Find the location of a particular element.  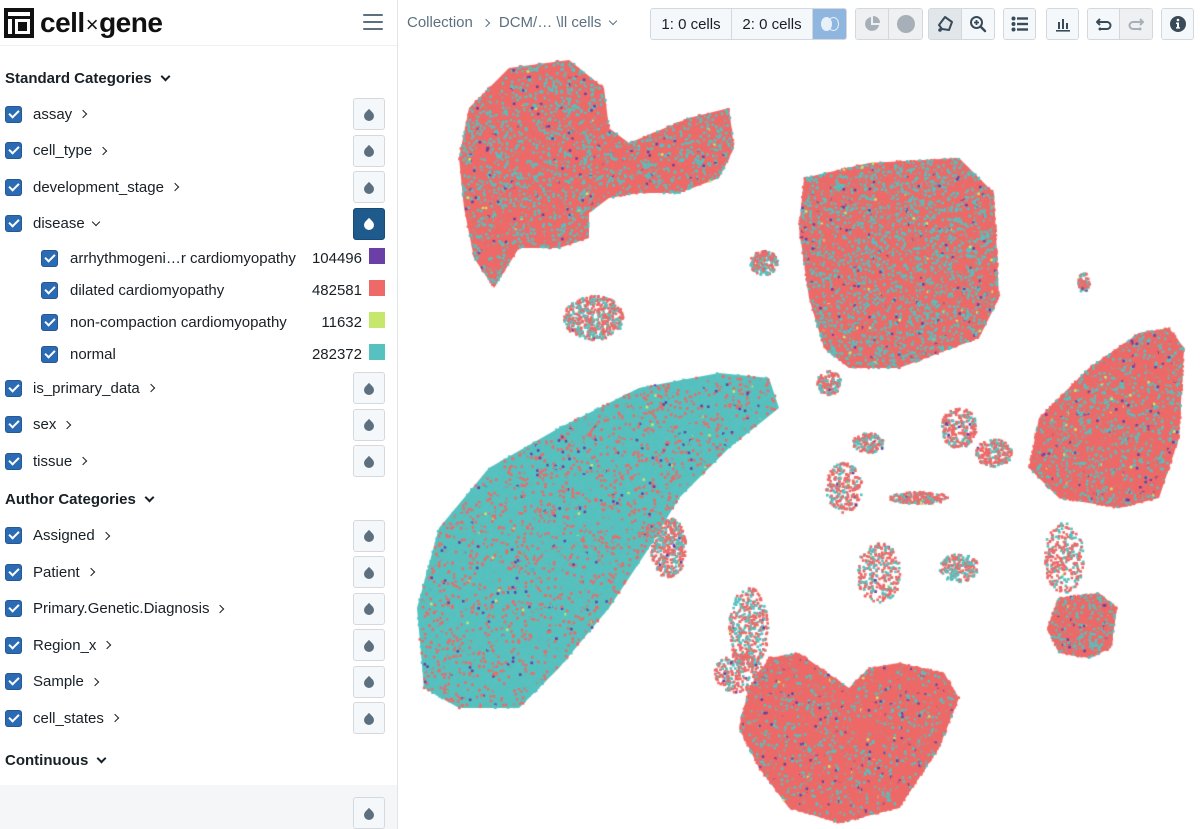

category-label: assay is located at coordinates (60, 114).